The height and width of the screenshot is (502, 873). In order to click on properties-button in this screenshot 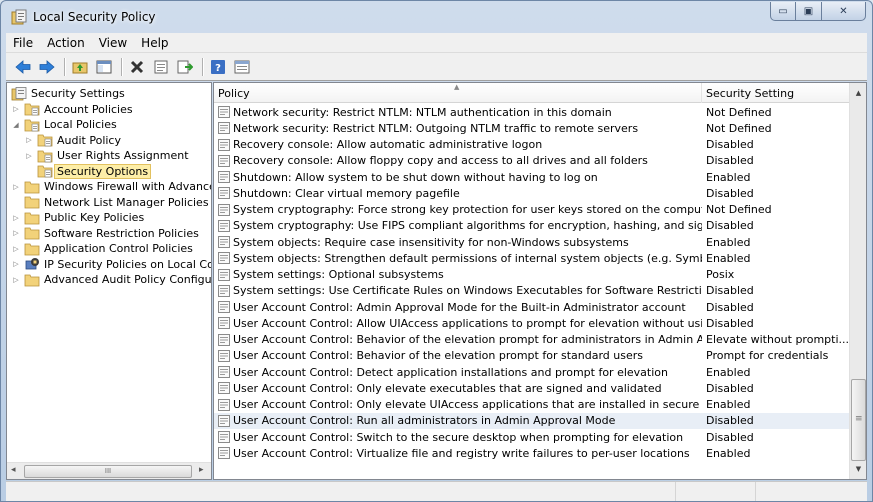, I will do `click(161, 67)`.